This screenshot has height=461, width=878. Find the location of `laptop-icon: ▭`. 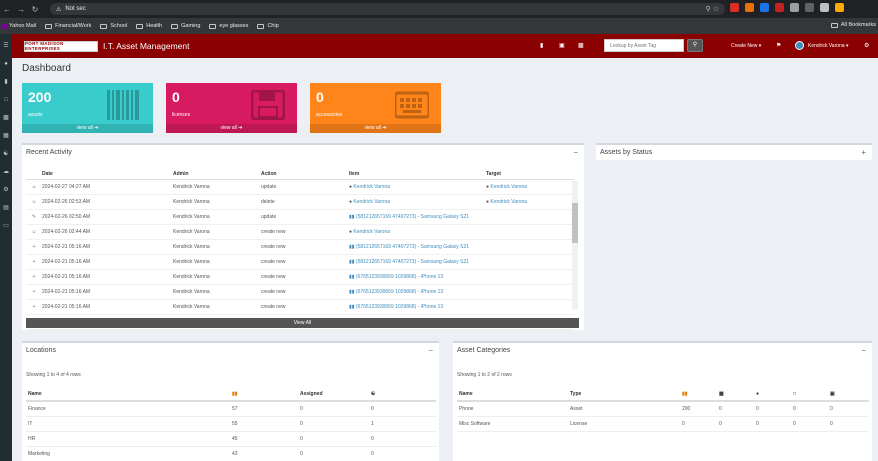

laptop-icon: ▭ is located at coordinates (6, 226).